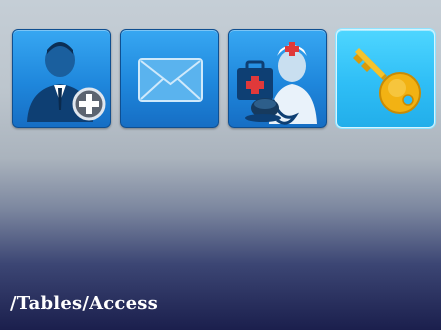 This screenshot has height=330, width=441. What do you see at coordinates (66, 82) in the screenshot?
I see `add-user-icon` at bounding box center [66, 82].